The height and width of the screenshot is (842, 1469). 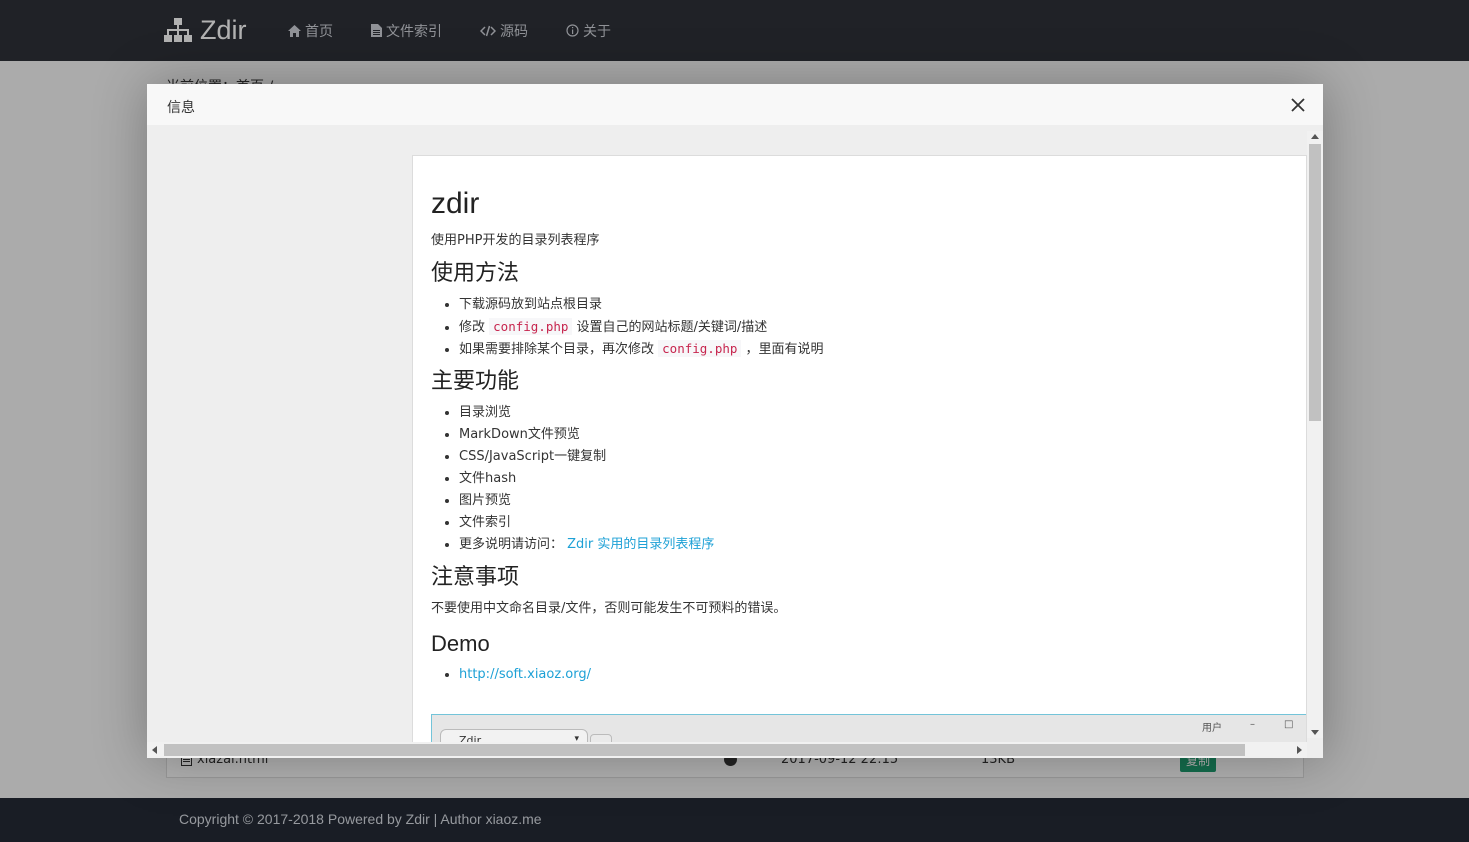 I want to click on scroll-down-arrow-icon, so click(x=1315, y=732).